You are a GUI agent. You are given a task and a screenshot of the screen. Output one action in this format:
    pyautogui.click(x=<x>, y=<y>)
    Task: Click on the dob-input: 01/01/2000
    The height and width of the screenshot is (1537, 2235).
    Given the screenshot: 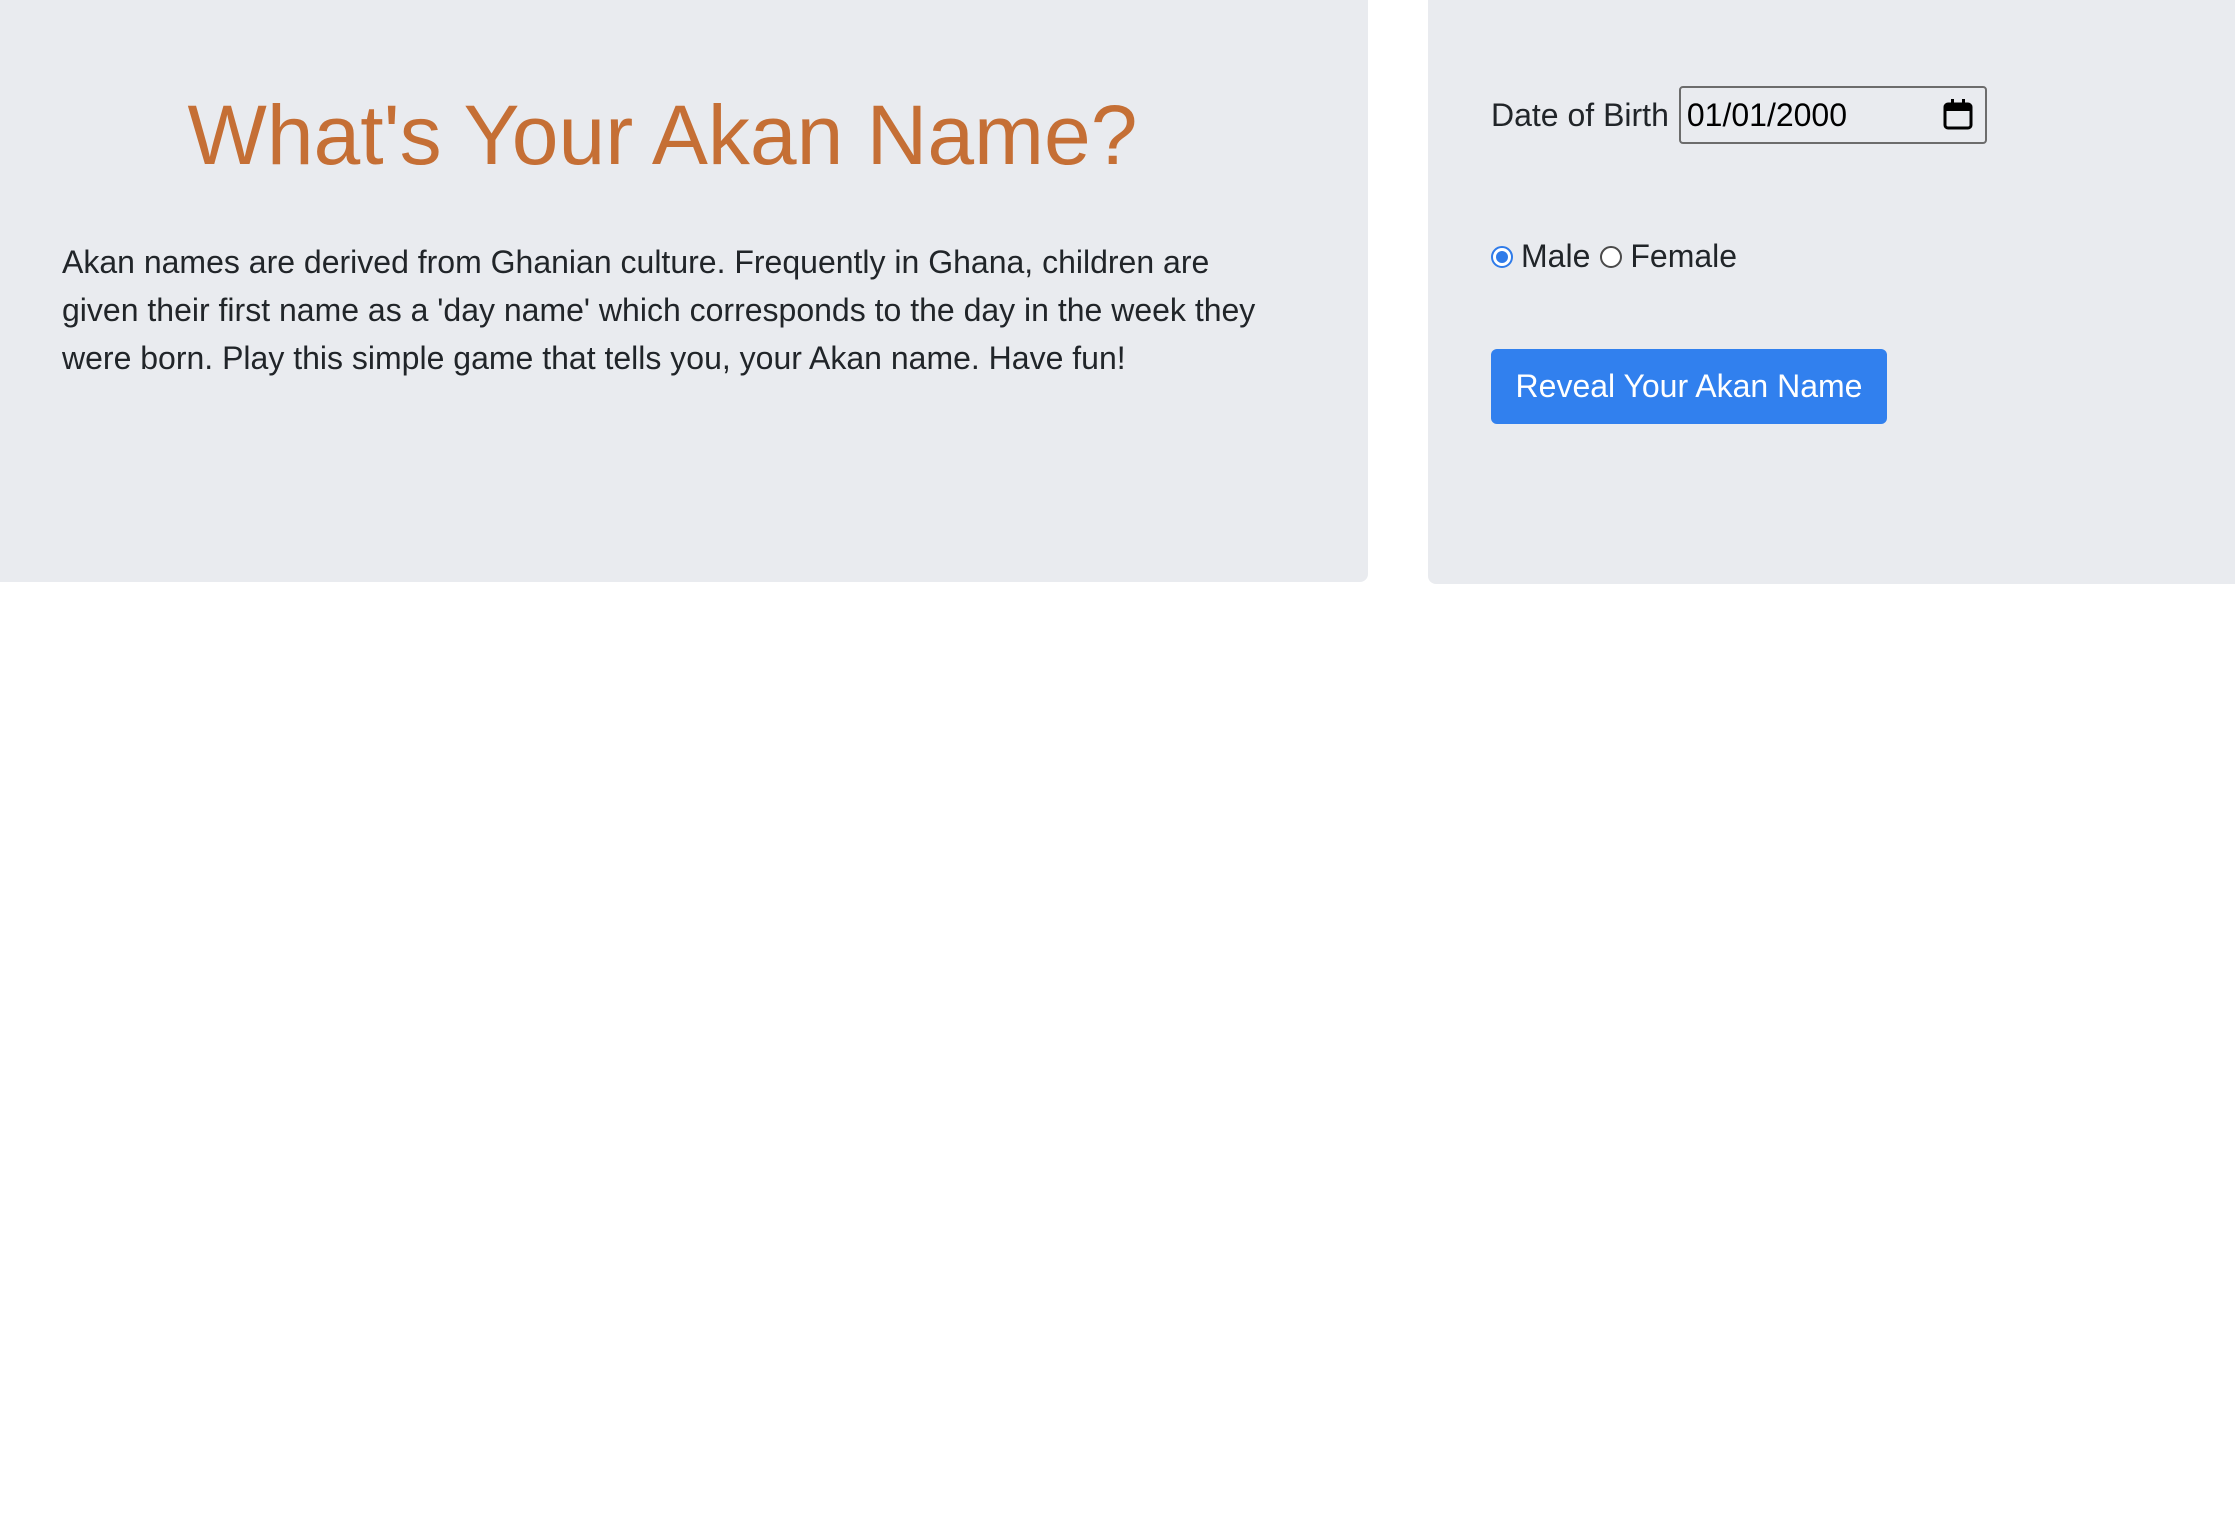 What is the action you would take?
    pyautogui.click(x=1832, y=115)
    